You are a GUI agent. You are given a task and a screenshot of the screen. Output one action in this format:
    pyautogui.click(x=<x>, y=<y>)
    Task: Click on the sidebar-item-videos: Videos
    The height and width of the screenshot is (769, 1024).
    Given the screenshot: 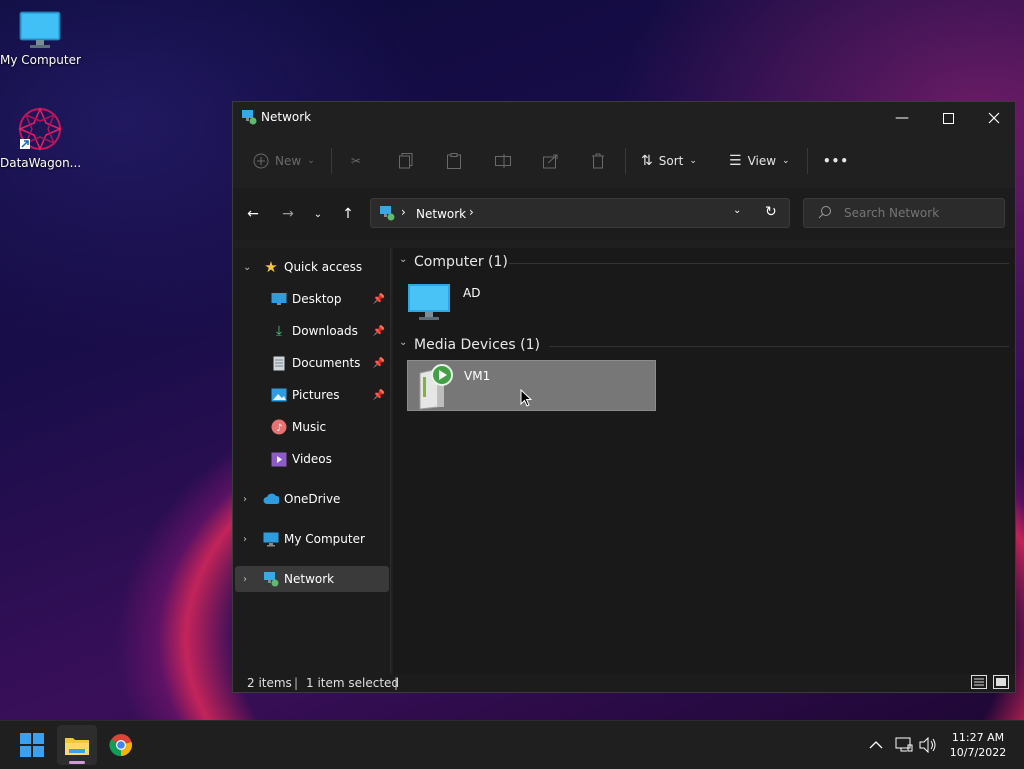 What is the action you would take?
    pyautogui.click(x=312, y=459)
    